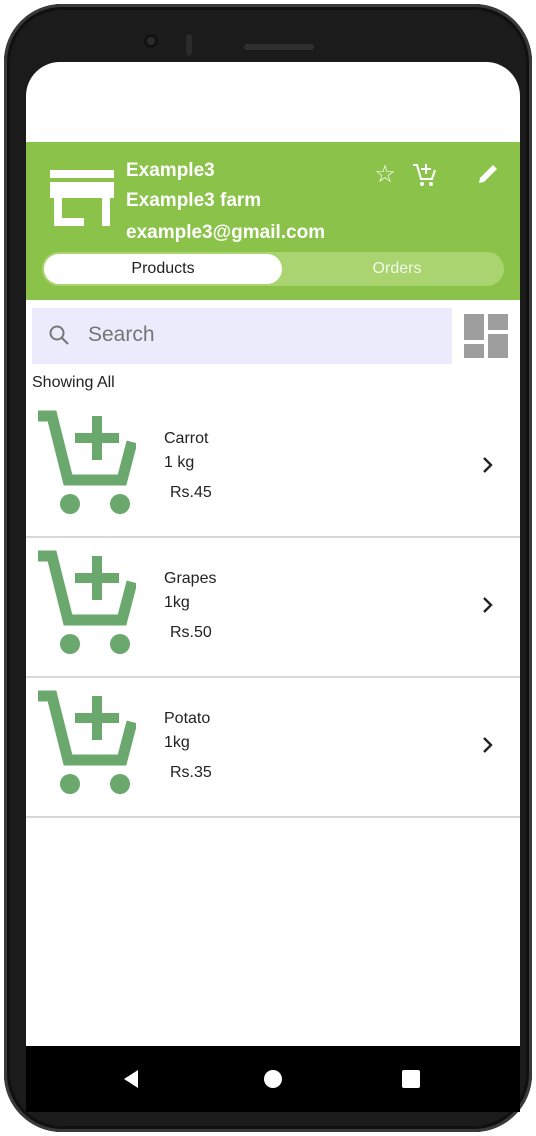  What do you see at coordinates (59, 335) in the screenshot?
I see `search-icon` at bounding box center [59, 335].